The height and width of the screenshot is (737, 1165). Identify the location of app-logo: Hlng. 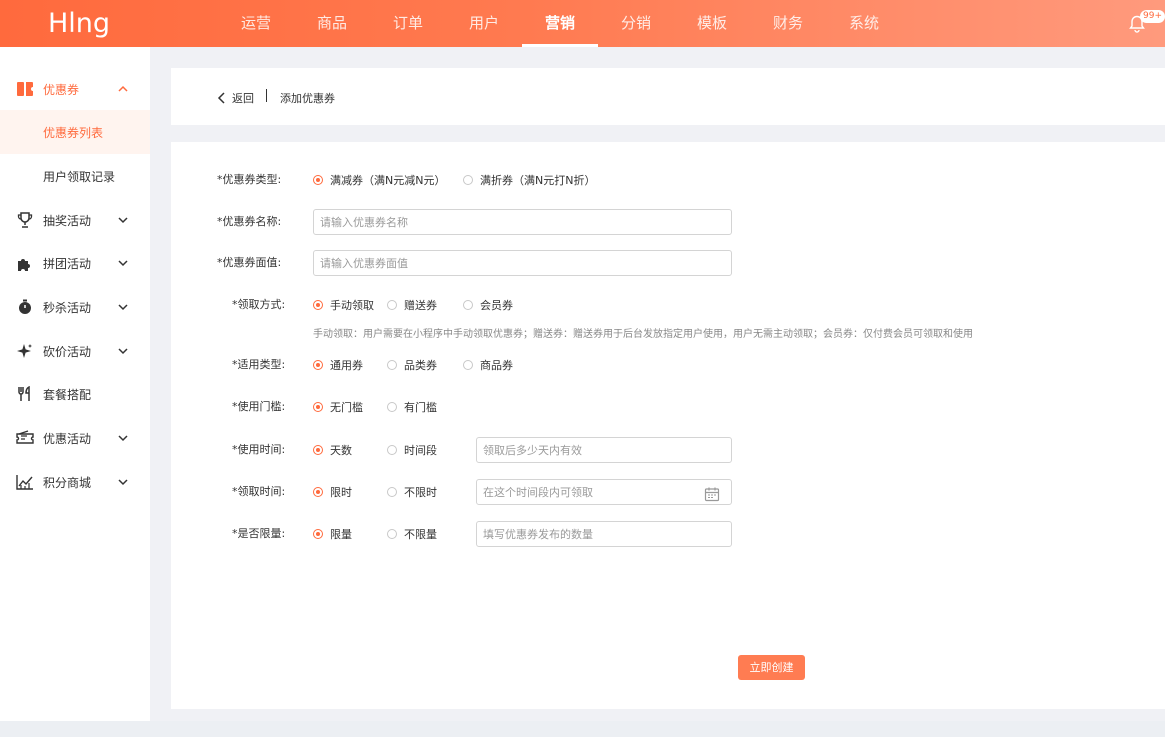
(79, 23).